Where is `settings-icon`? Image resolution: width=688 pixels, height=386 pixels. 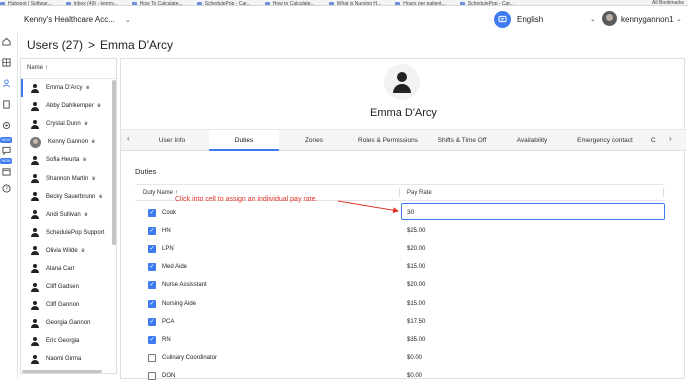
settings-icon is located at coordinates (6, 125).